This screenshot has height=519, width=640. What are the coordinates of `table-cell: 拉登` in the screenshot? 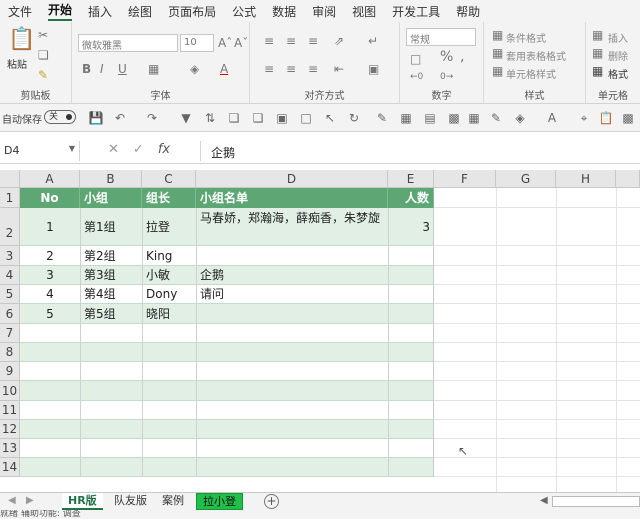 It's located at (169, 227).